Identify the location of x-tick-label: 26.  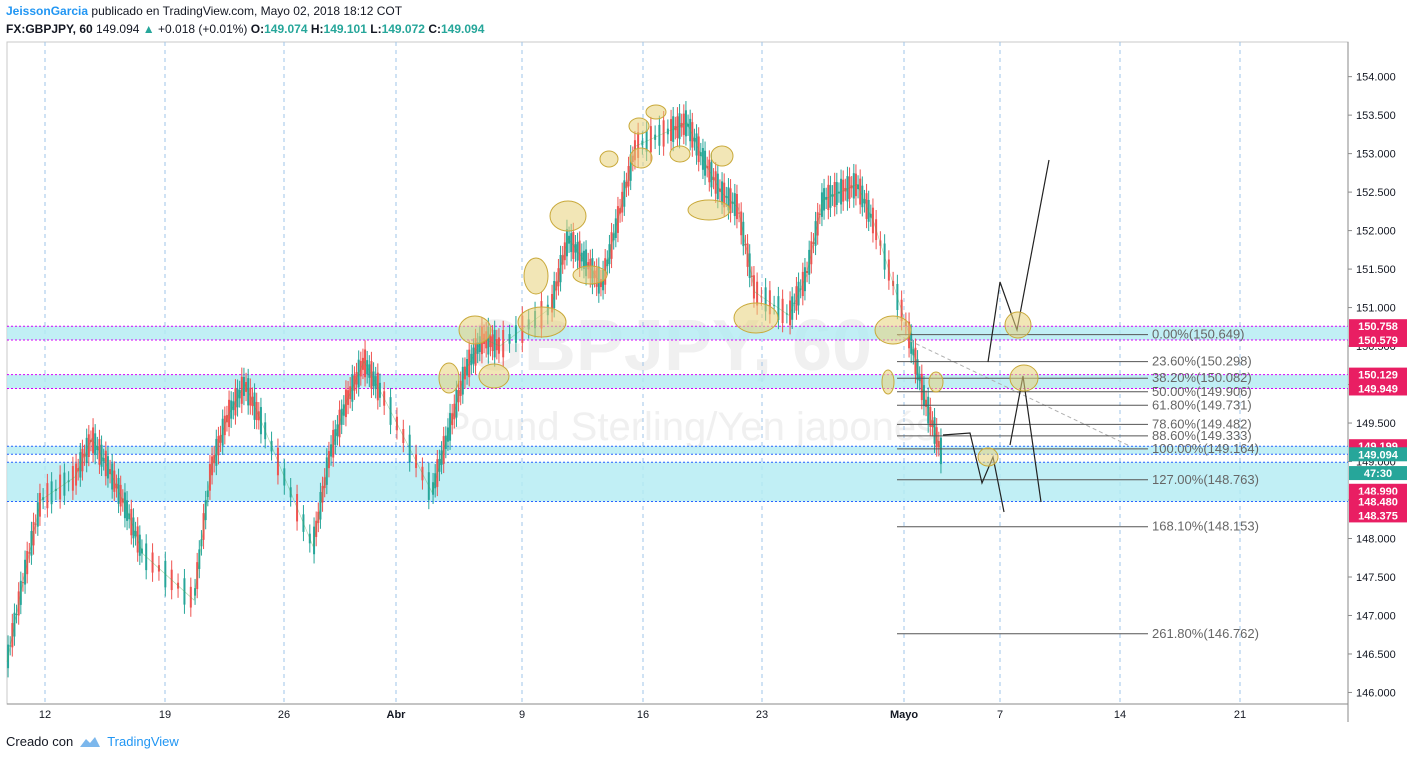
(284, 715).